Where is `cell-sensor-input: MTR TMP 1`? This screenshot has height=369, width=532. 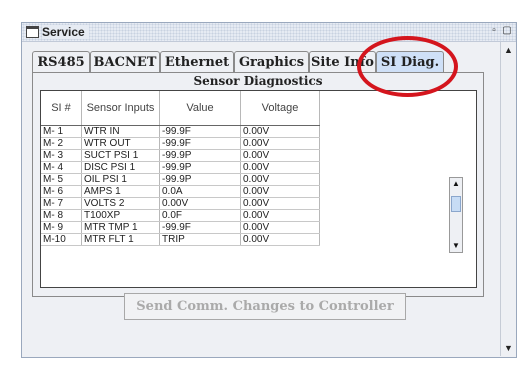
cell-sensor-input: MTR TMP 1 is located at coordinates (120, 227).